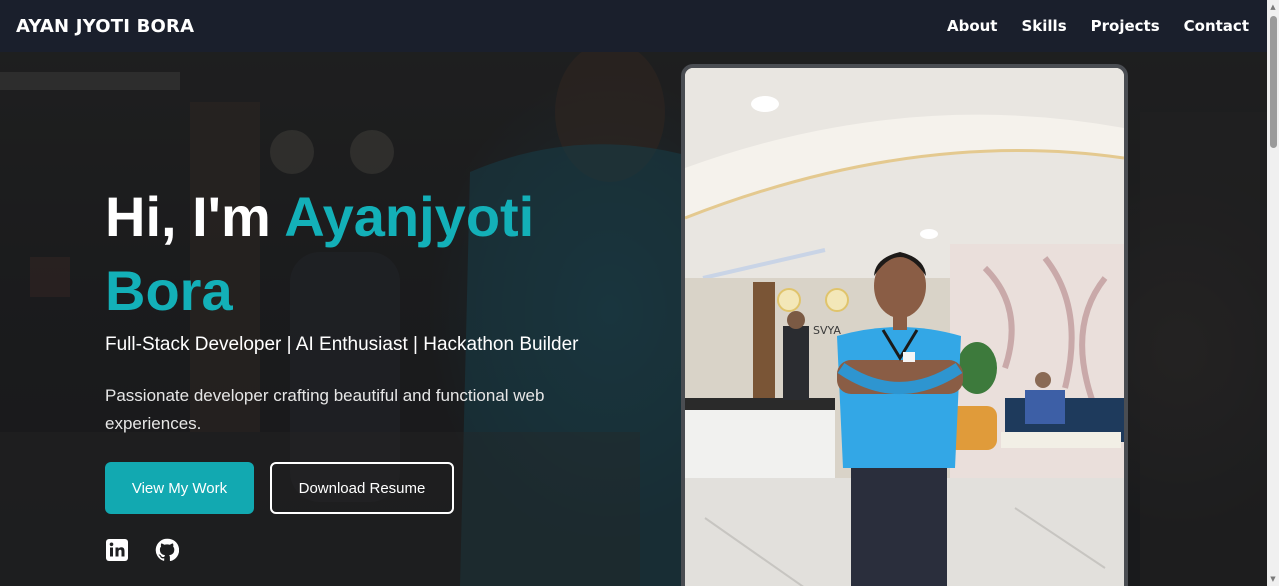 This screenshot has width=1279, height=586. I want to click on svg-text: SVYA, so click(827, 330).